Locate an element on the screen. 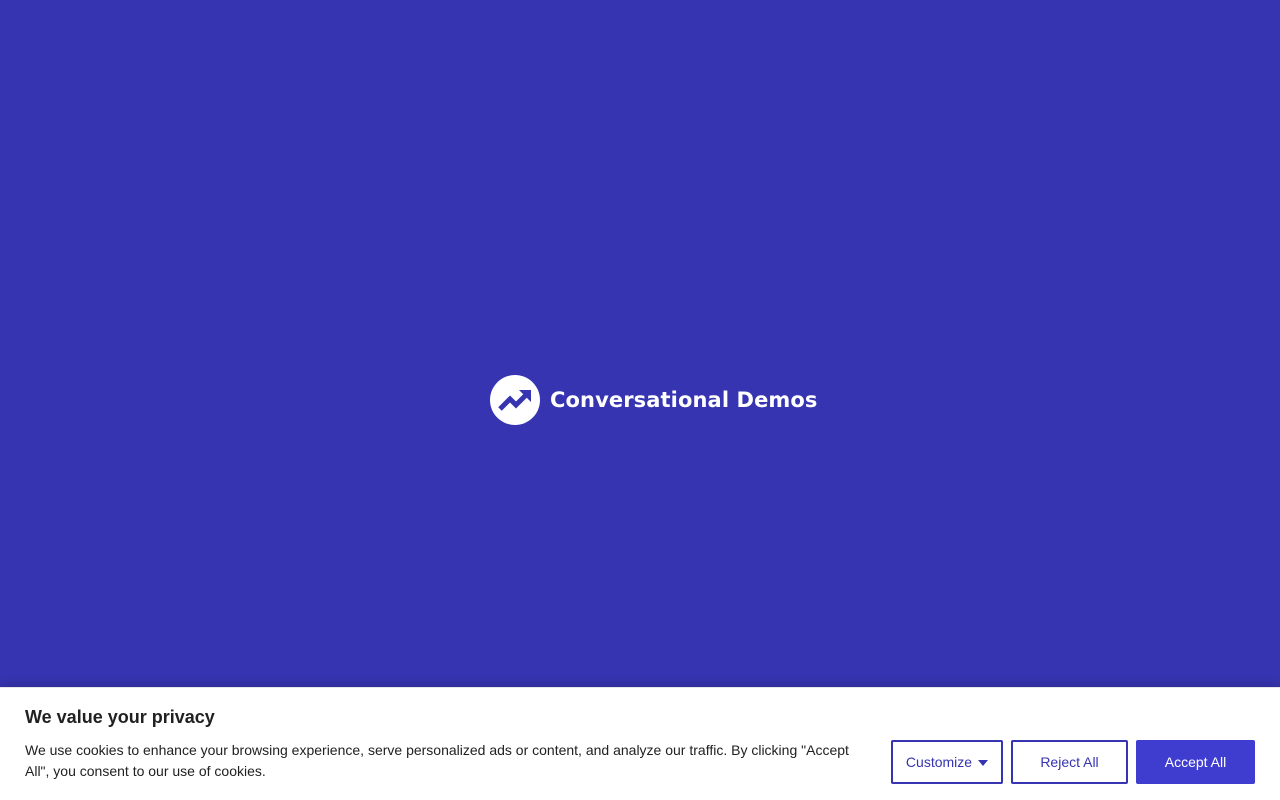 This screenshot has height=800, width=1280. accept-all-button: Accept All is located at coordinates (1195, 762).